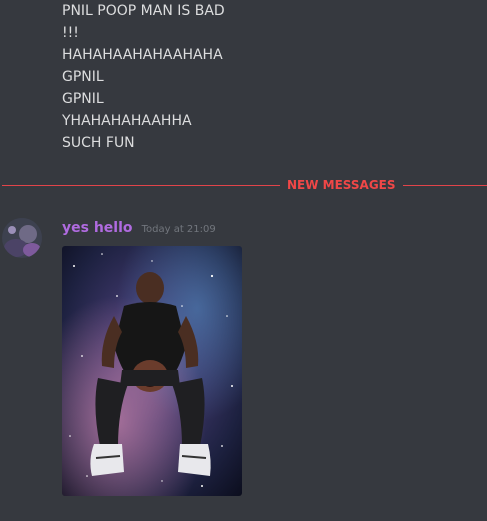 The width and height of the screenshot is (487, 521). I want to click on message-line: !!!, so click(70, 33).